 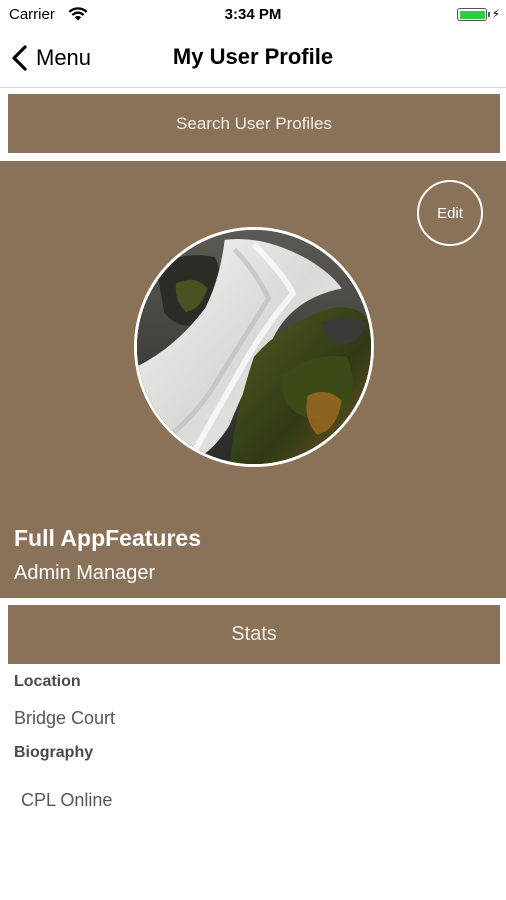 What do you see at coordinates (450, 213) in the screenshot?
I see `edit-button: Edit` at bounding box center [450, 213].